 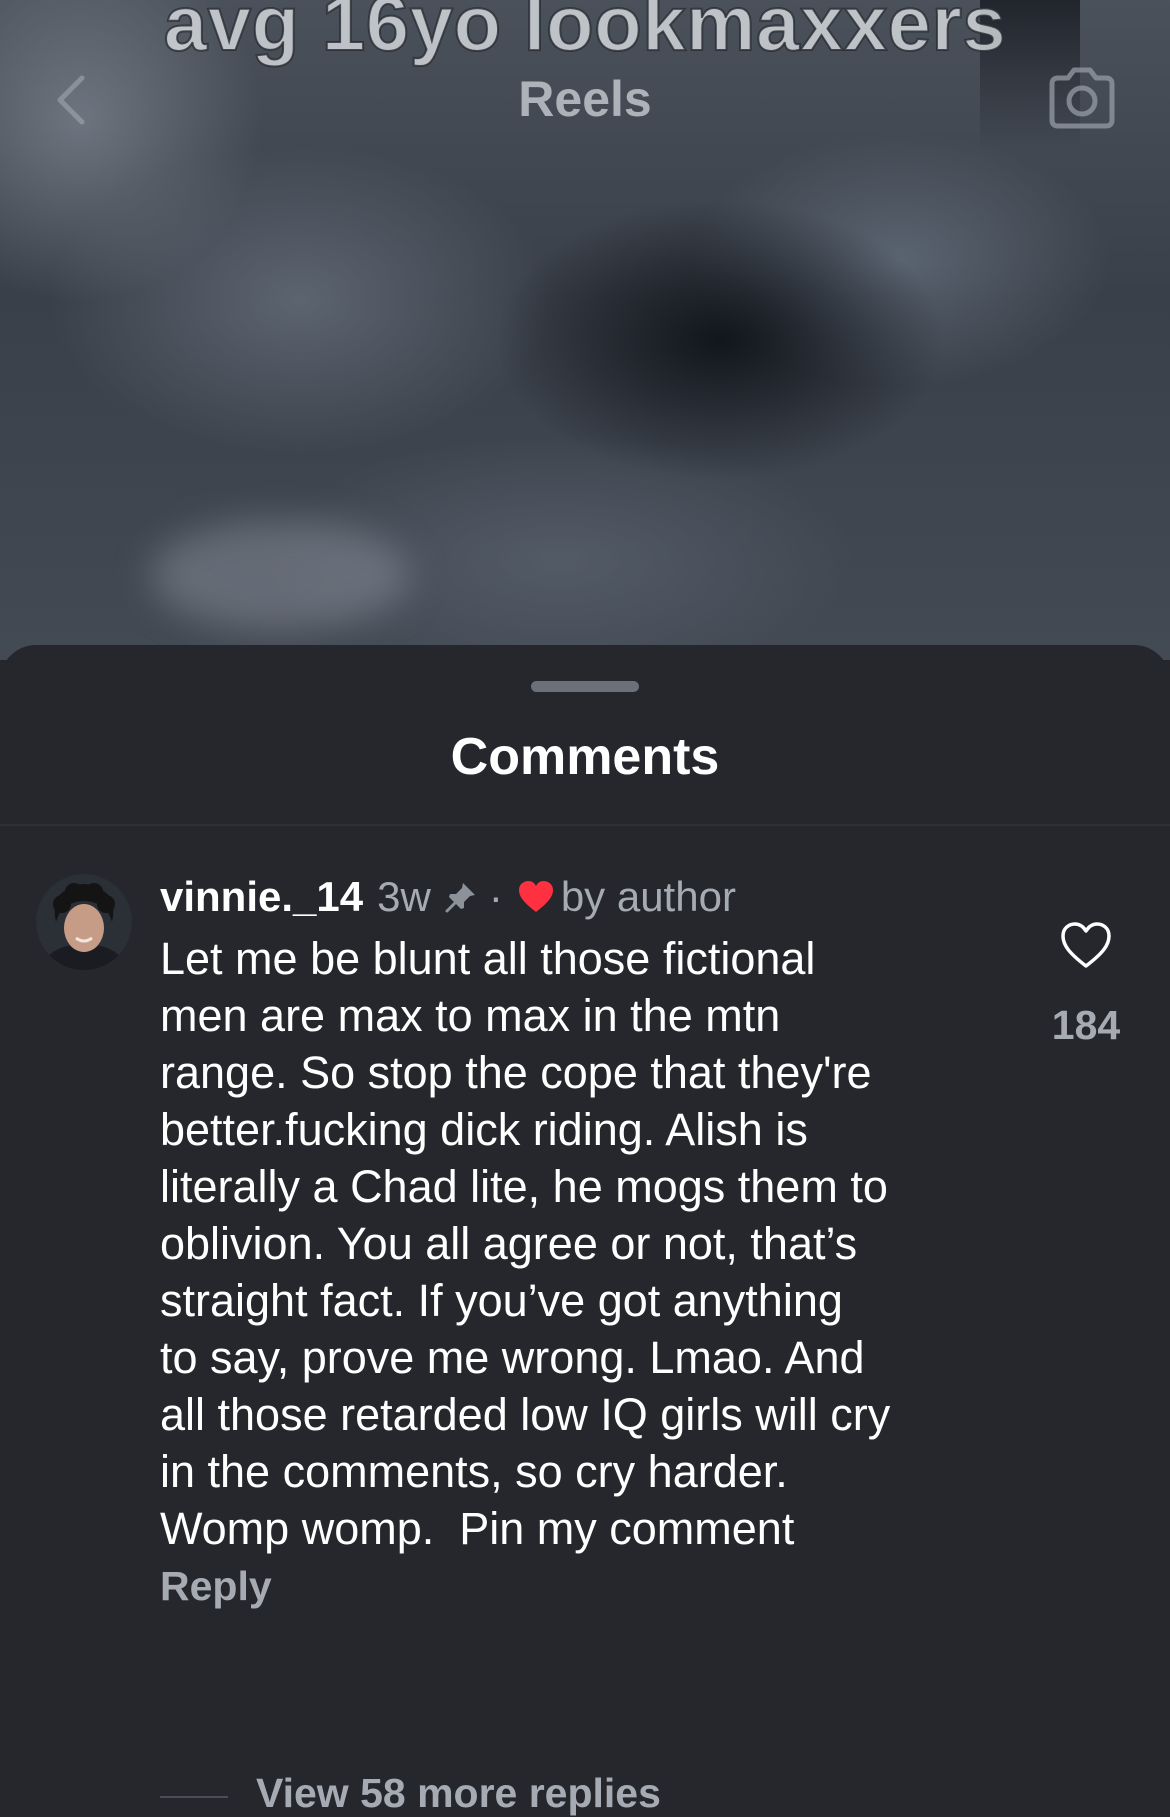 I want to click on liked-by-author-label: by author, so click(x=648, y=896).